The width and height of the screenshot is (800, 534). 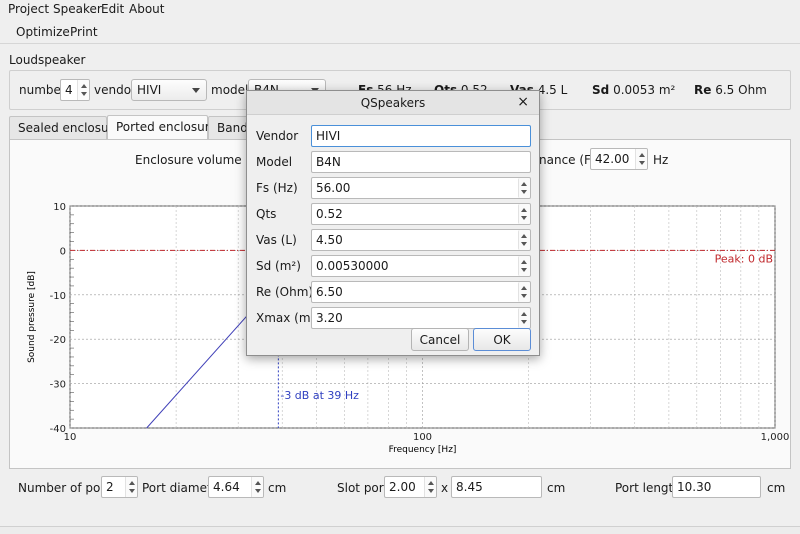 What do you see at coordinates (47, 60) in the screenshot?
I see `loudspeaker-group-title: Loudspeaker` at bounding box center [47, 60].